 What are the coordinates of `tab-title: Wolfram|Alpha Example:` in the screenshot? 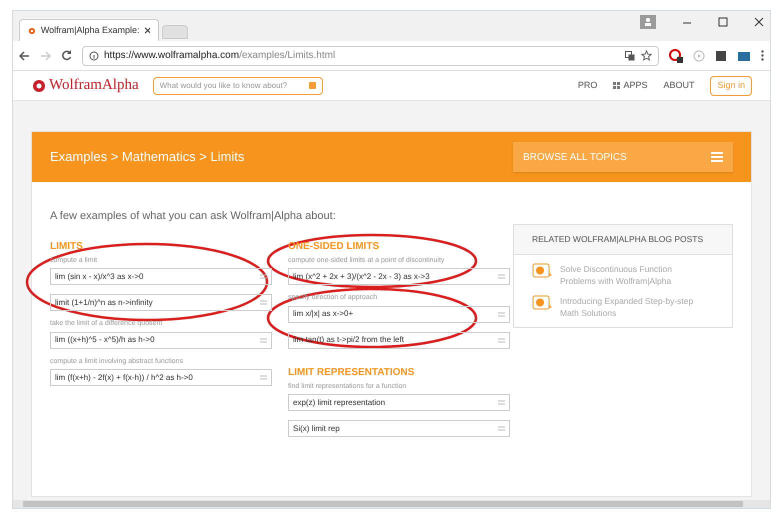 It's located at (90, 30).